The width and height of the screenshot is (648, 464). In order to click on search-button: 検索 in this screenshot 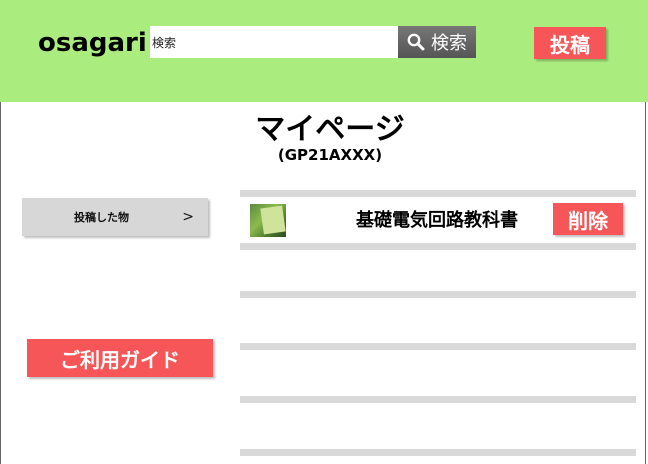, I will do `click(437, 42)`.